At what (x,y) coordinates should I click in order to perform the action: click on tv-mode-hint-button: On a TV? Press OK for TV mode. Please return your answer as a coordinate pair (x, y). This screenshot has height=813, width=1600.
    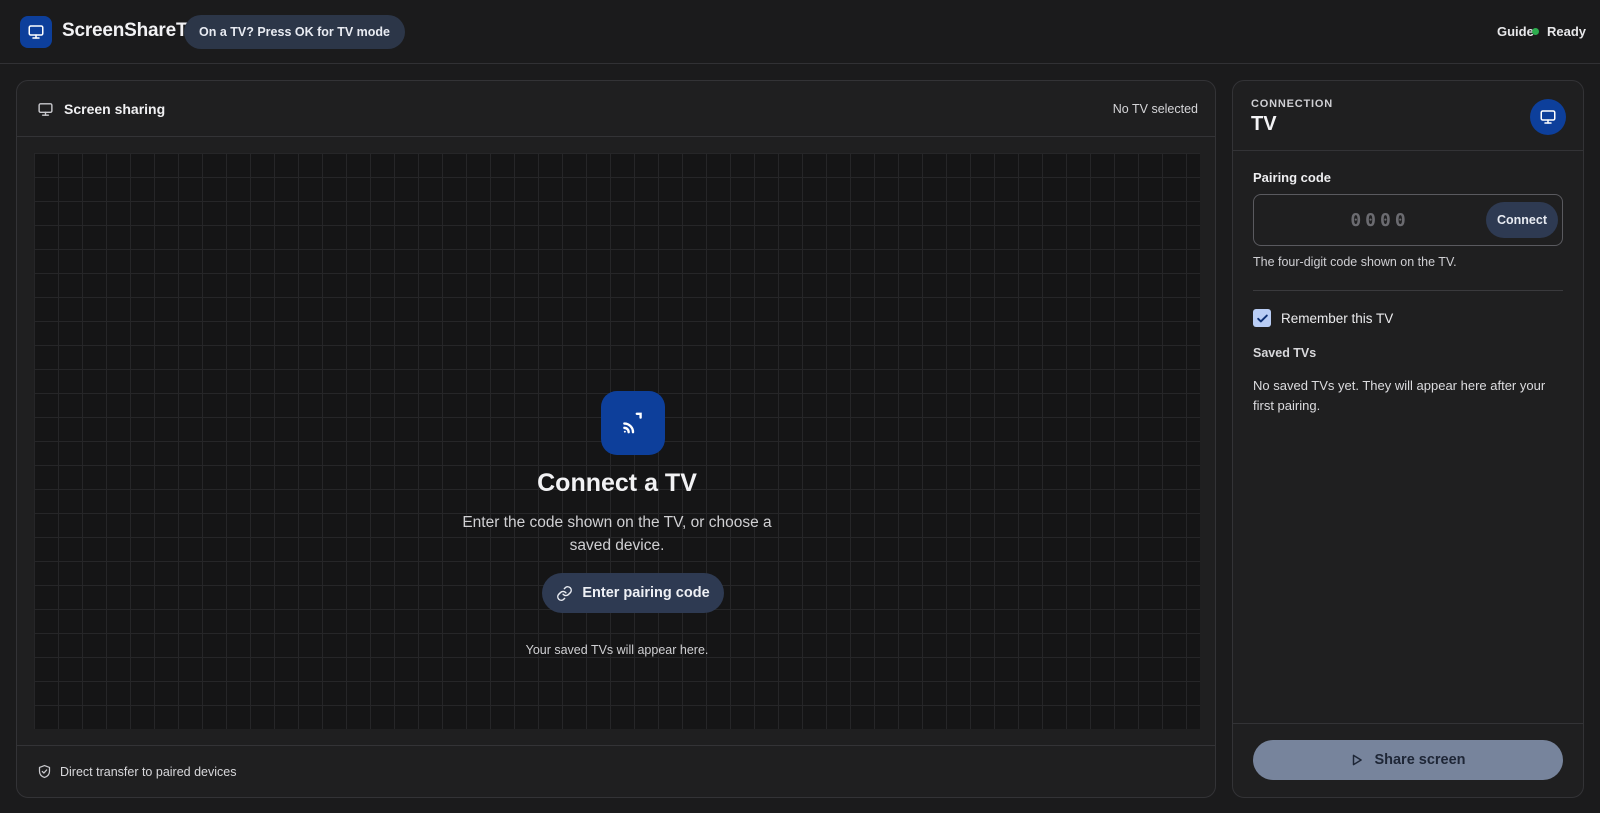
    Looking at the image, I should click on (295, 32).